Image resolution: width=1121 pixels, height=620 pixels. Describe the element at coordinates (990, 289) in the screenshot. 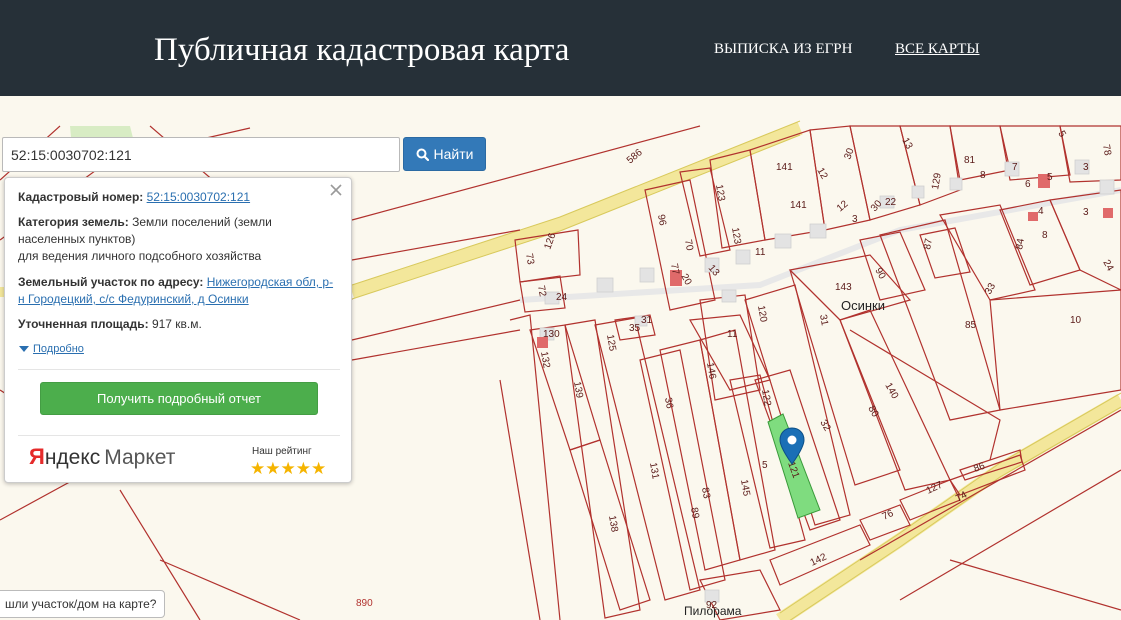

I see `svg-text: 33` at that location.